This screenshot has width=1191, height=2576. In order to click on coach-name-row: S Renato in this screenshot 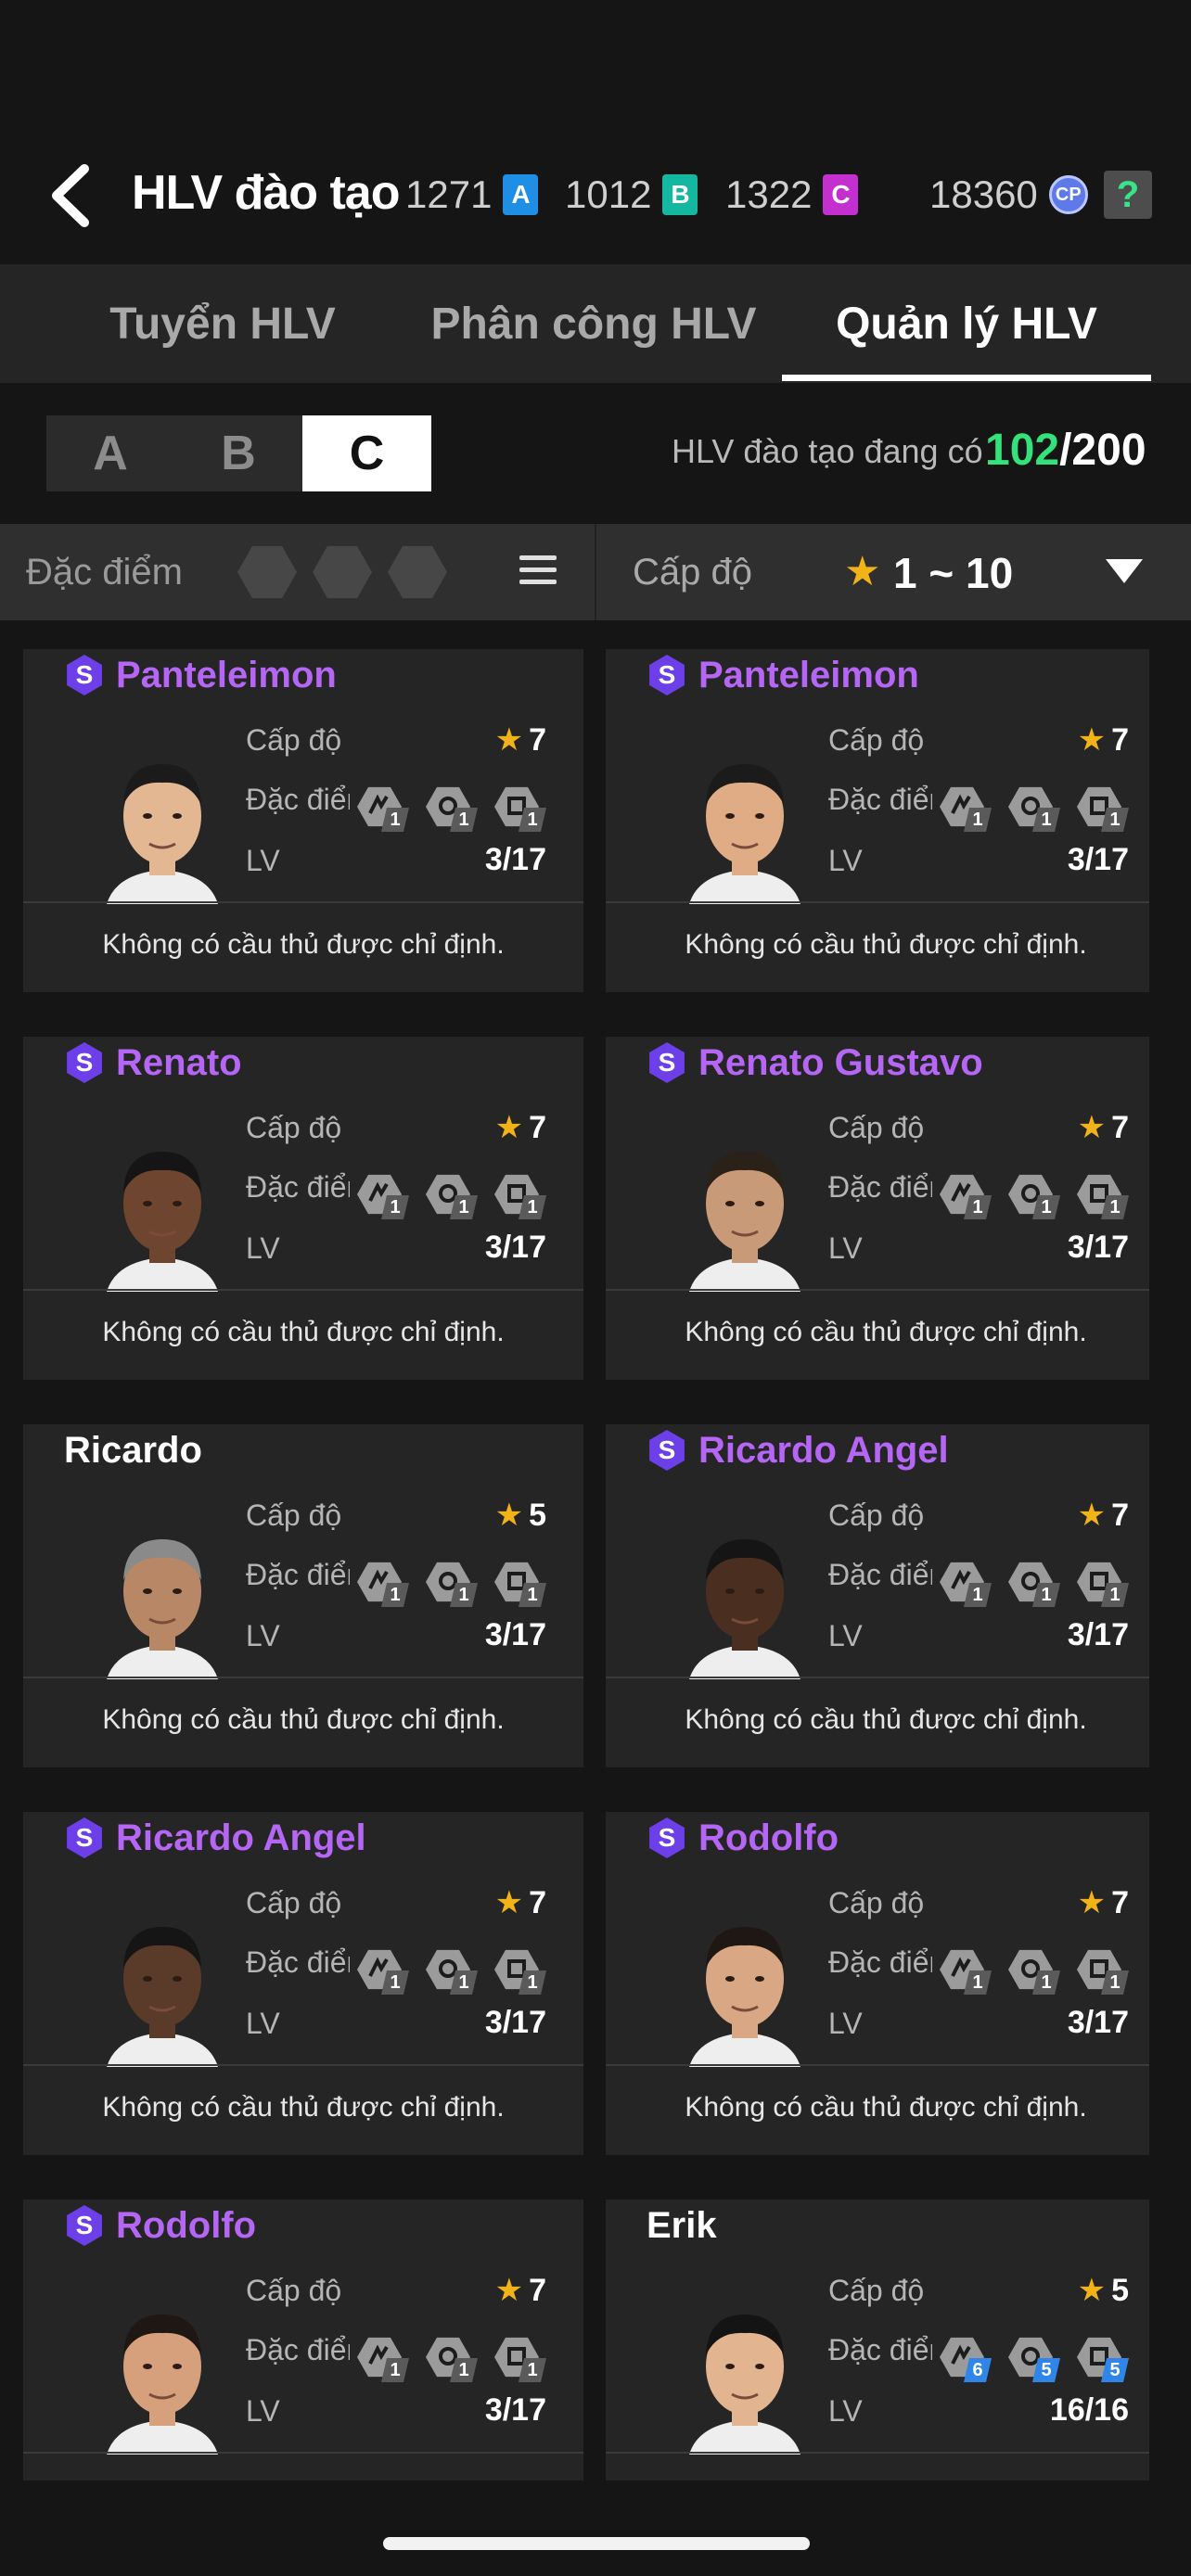, I will do `click(153, 1063)`.